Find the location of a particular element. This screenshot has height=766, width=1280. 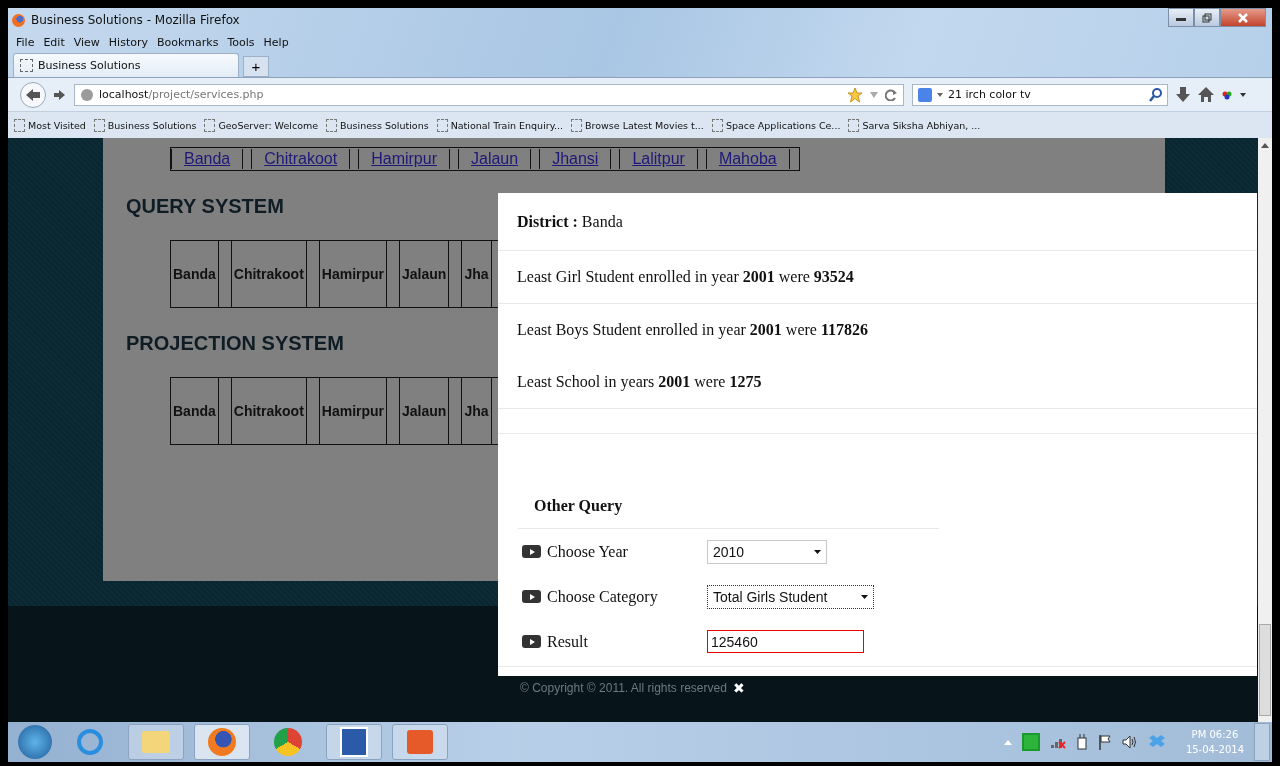

window-title: Business Solutions - Mozilla Firefox is located at coordinates (135, 20).